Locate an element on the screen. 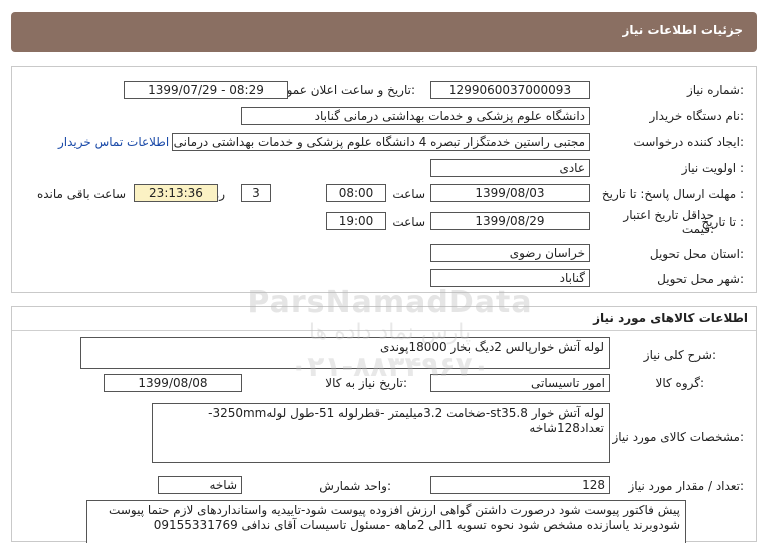  city-label: شهر محل تحویل: is located at coordinates (700, 279).